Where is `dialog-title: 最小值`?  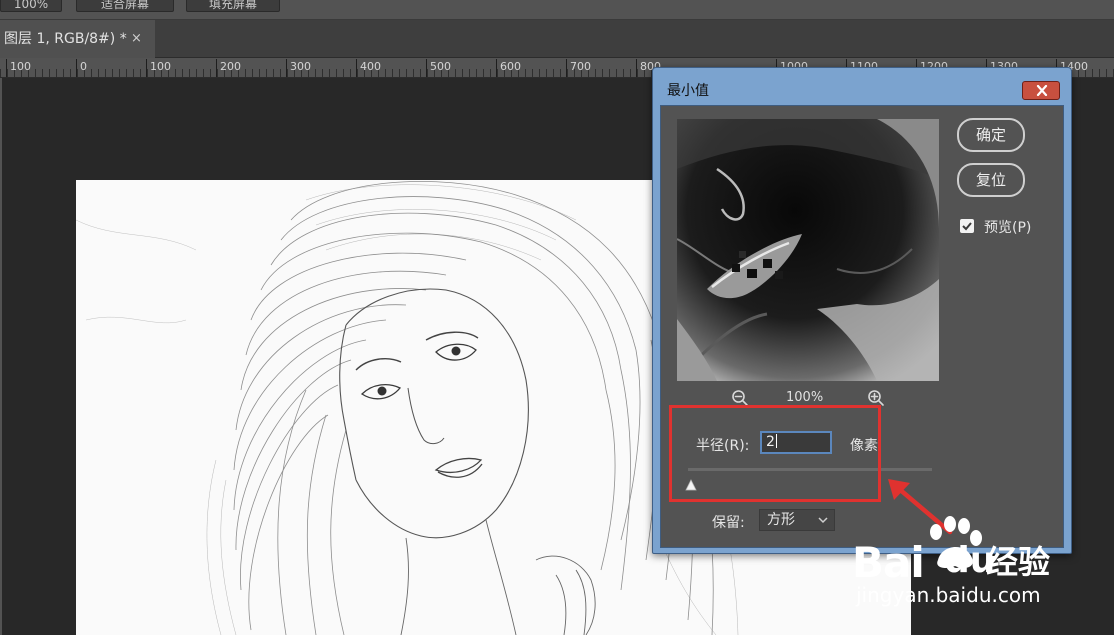 dialog-title: 最小值 is located at coordinates (688, 91).